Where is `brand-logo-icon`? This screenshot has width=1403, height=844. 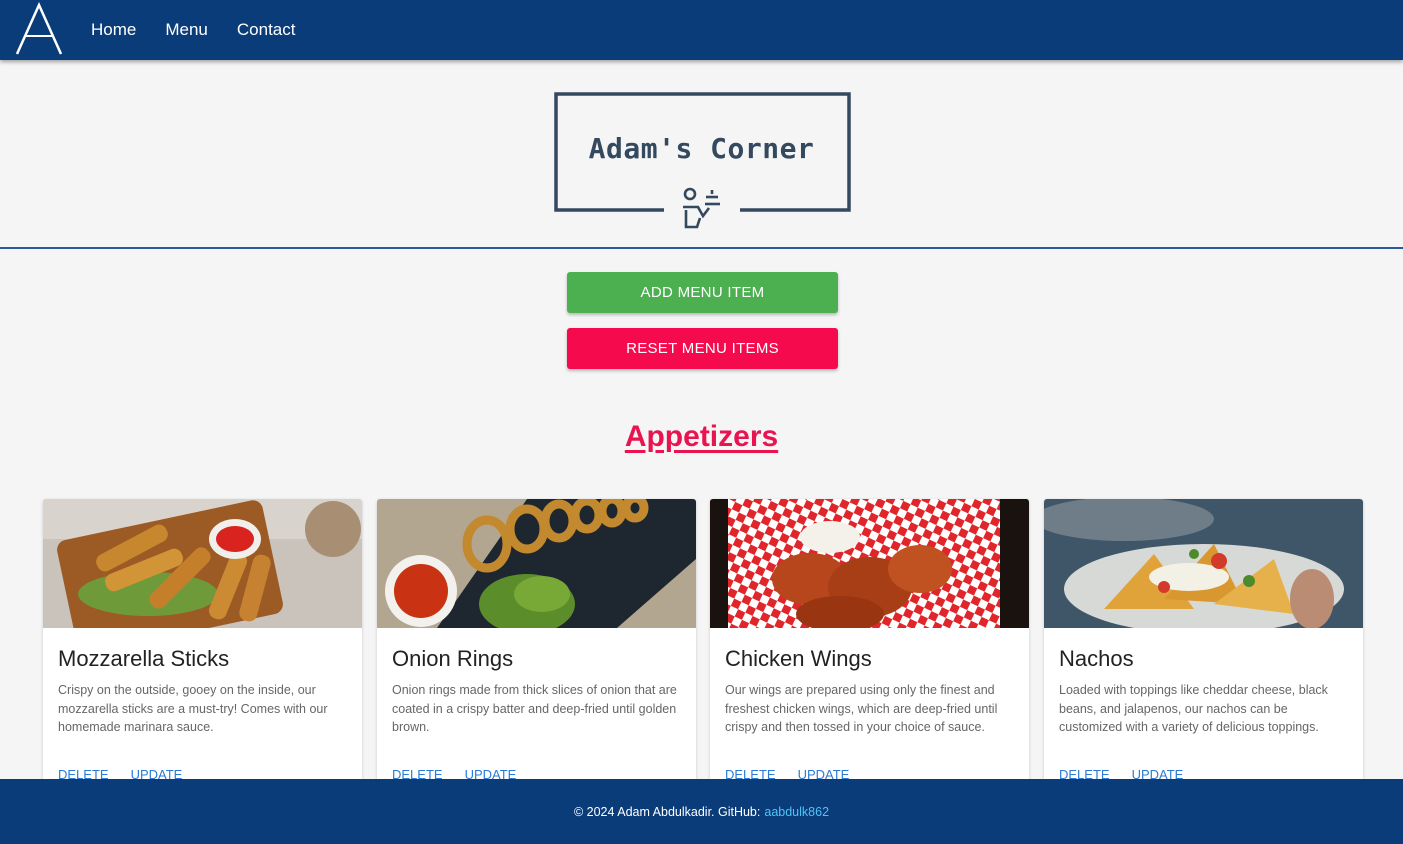 brand-logo-icon is located at coordinates (39, 29).